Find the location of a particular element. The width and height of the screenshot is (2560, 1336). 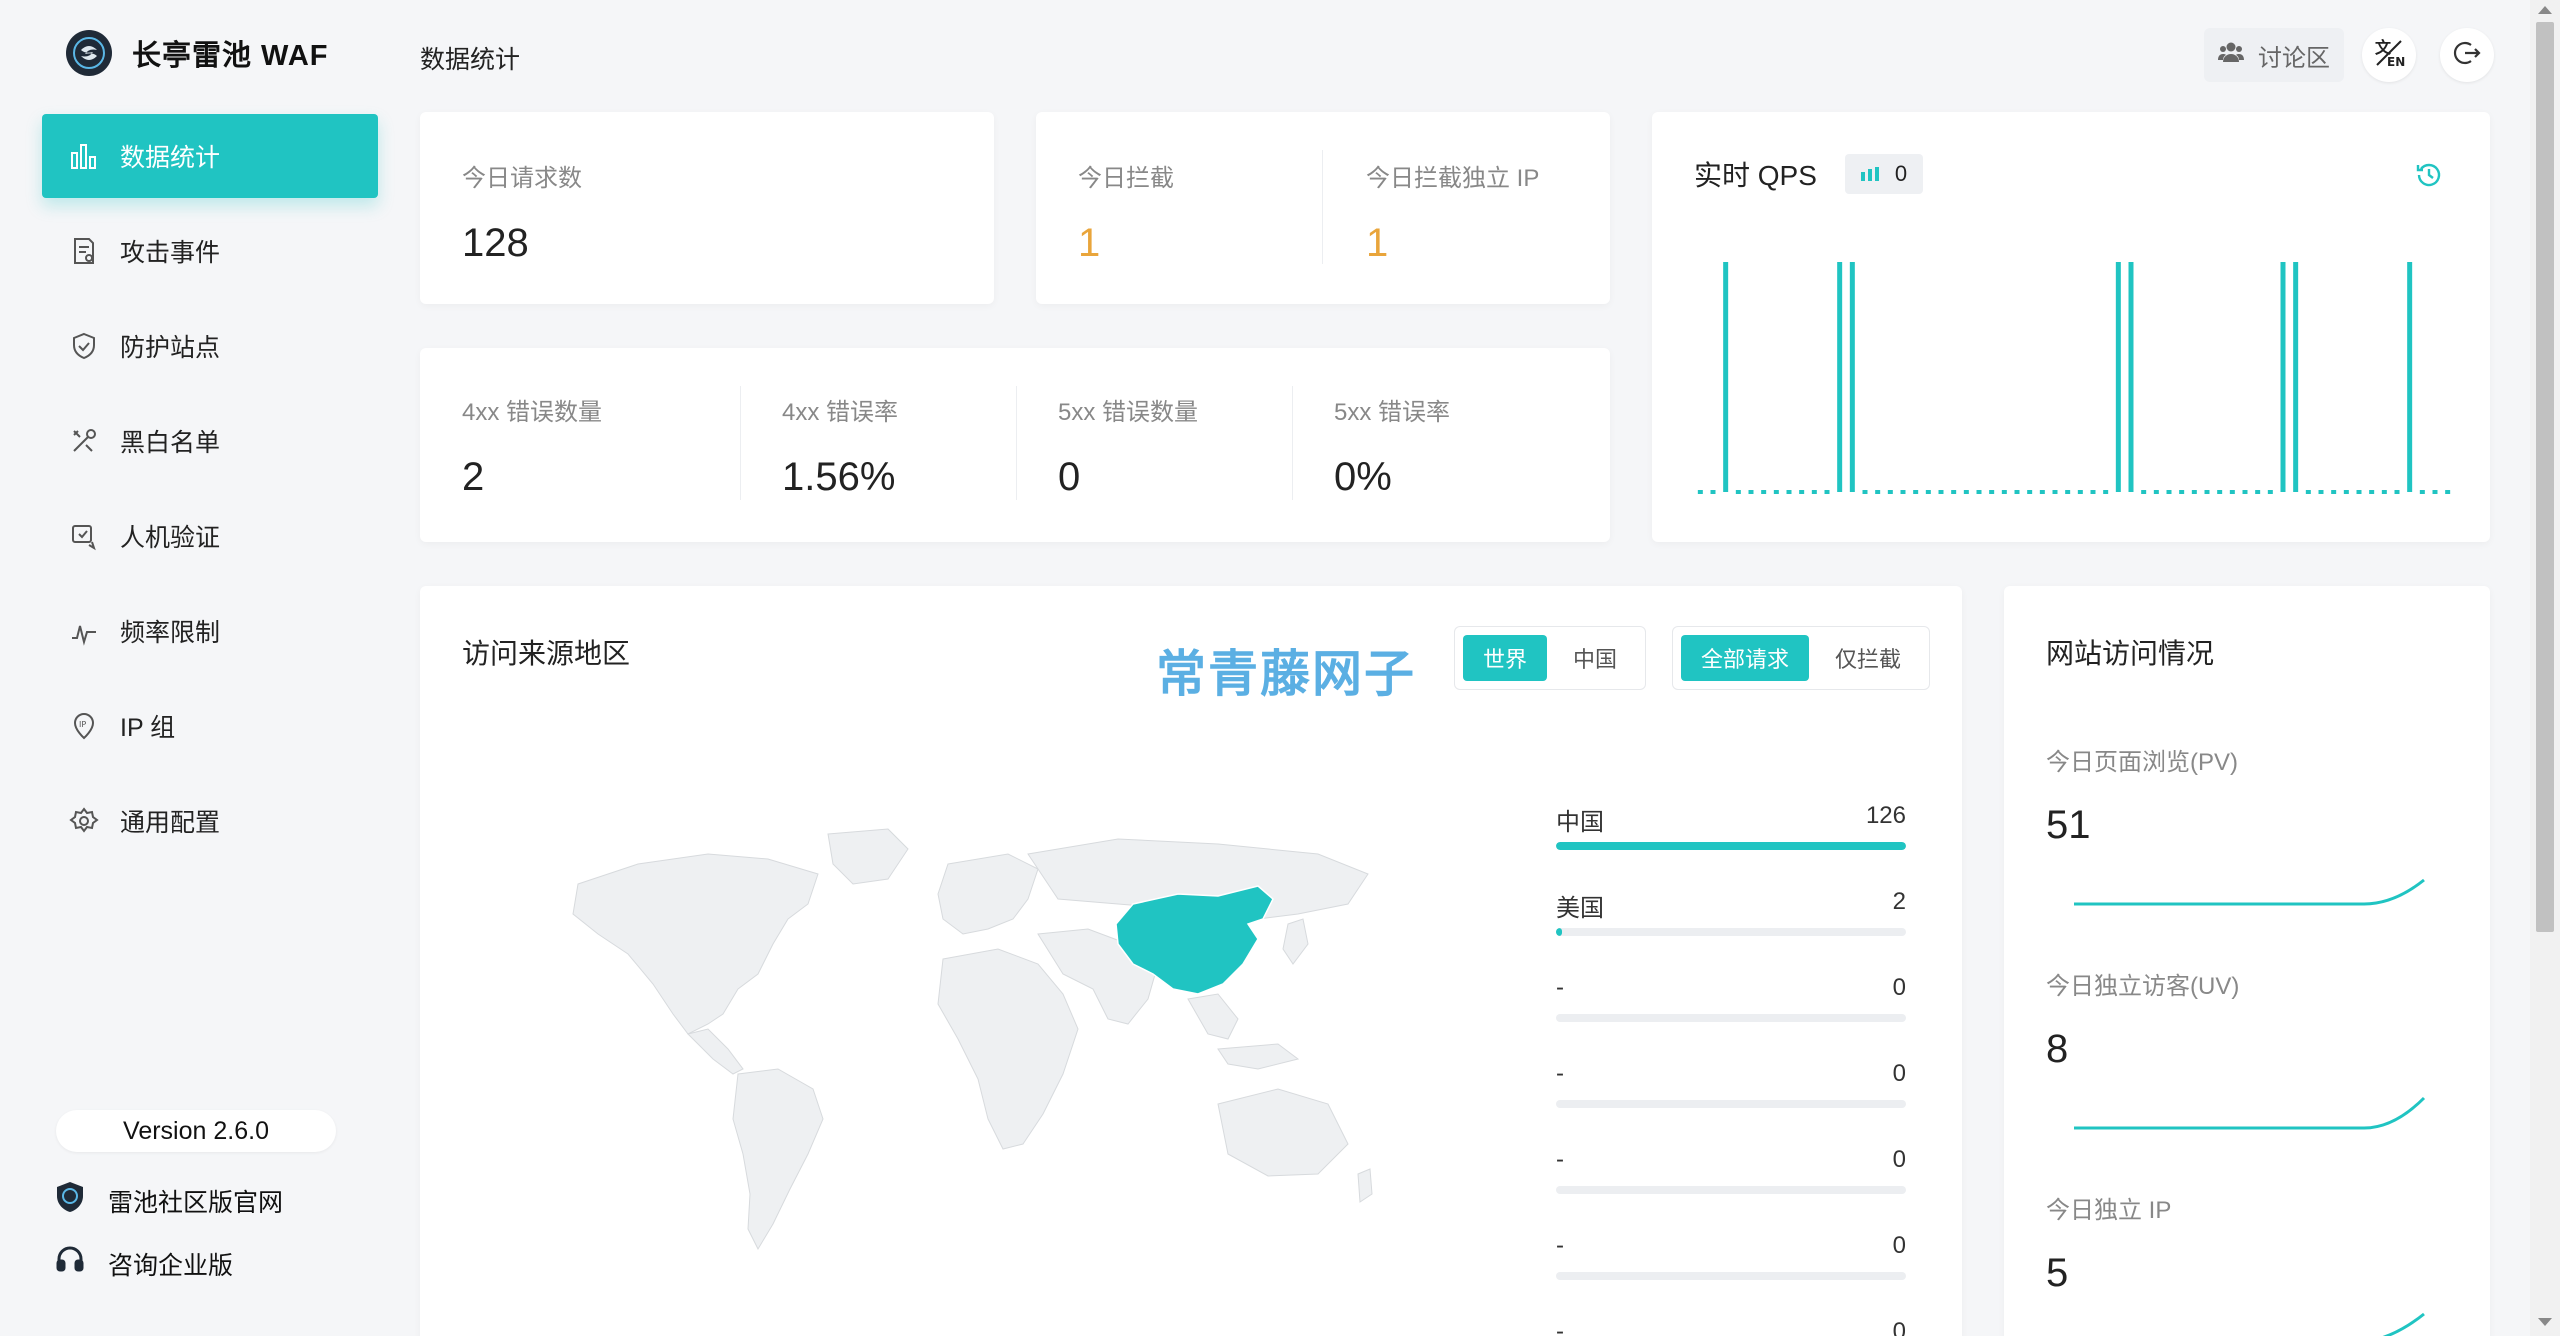

filter-option-blocked: 仅拦截 is located at coordinates (1868, 658).